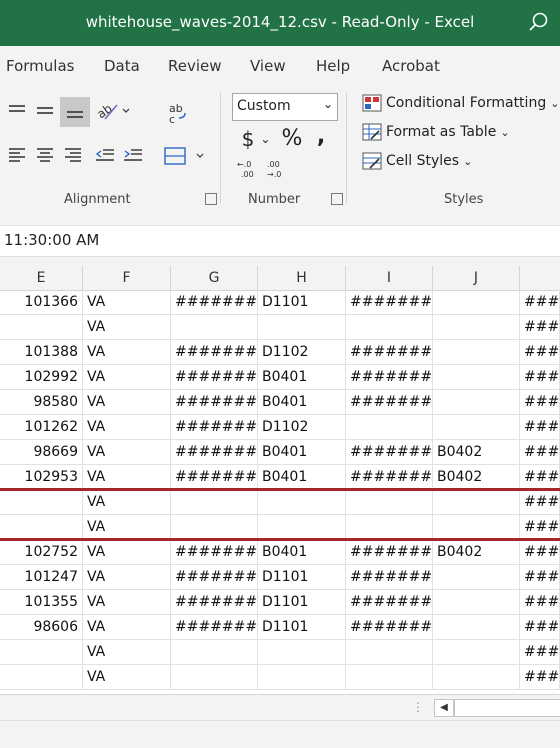 The image size is (560, 748). Describe the element at coordinates (73, 155) in the screenshot. I see `align-right-icon` at that location.